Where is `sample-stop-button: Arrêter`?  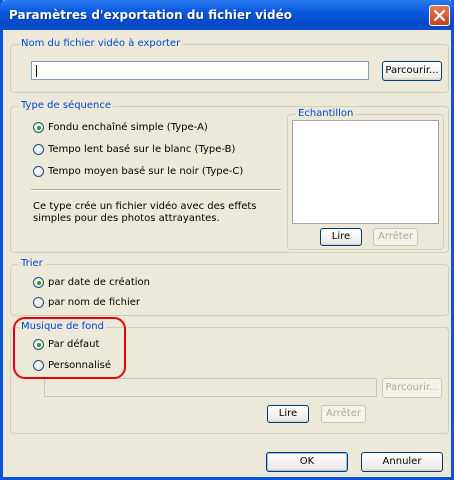
sample-stop-button: Arrêter is located at coordinates (395, 237).